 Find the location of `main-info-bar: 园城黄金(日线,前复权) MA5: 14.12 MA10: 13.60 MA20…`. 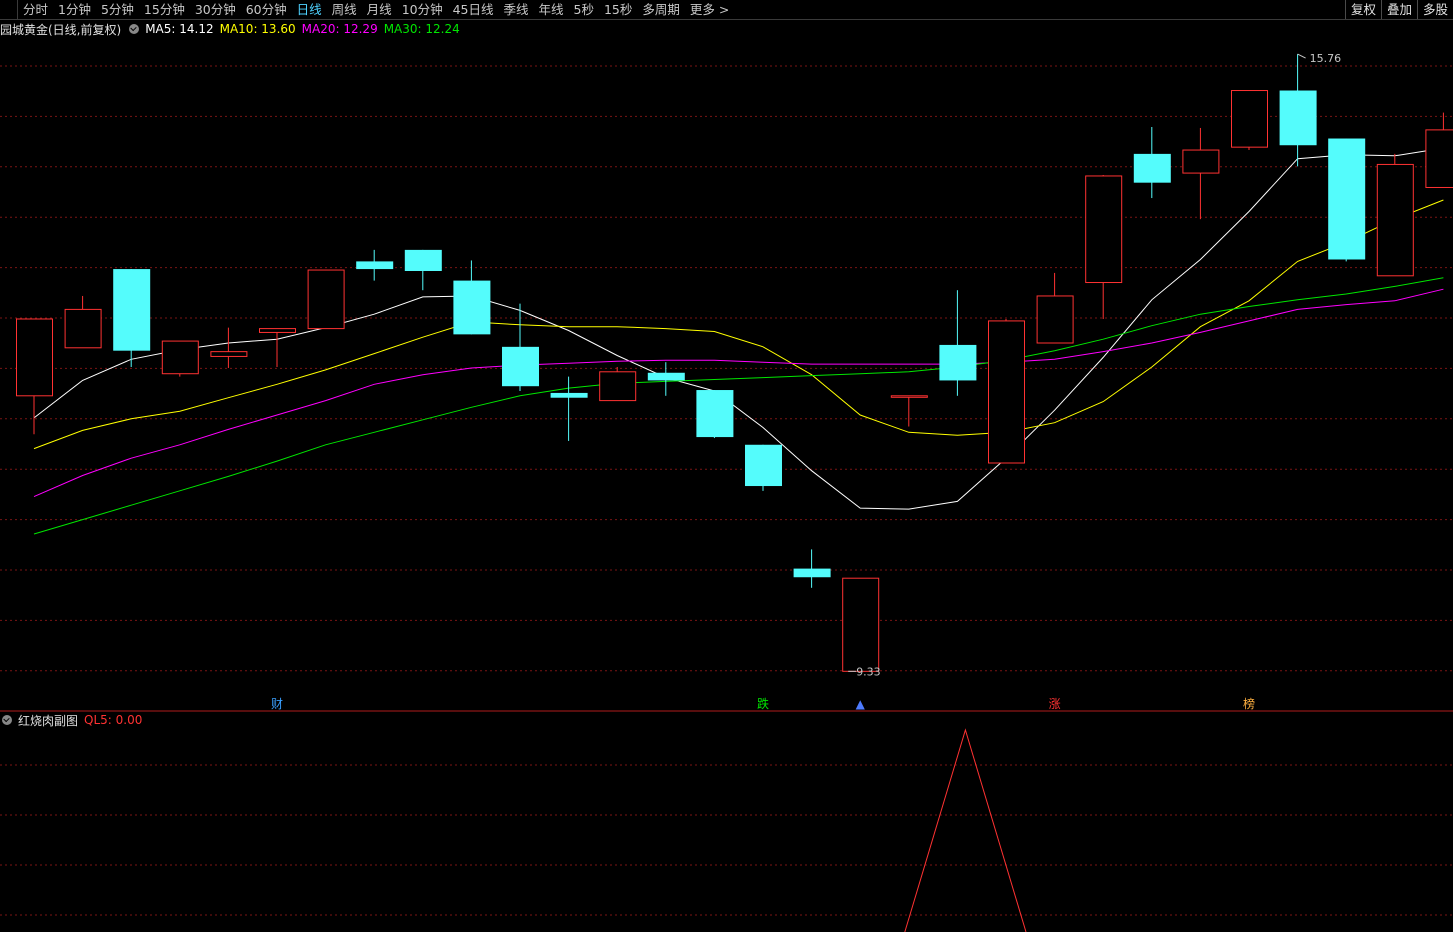

main-info-bar: 园城黄金(日线,前复权) MA5: 14.12 MA10: 13.60 MA20… is located at coordinates (233, 29).